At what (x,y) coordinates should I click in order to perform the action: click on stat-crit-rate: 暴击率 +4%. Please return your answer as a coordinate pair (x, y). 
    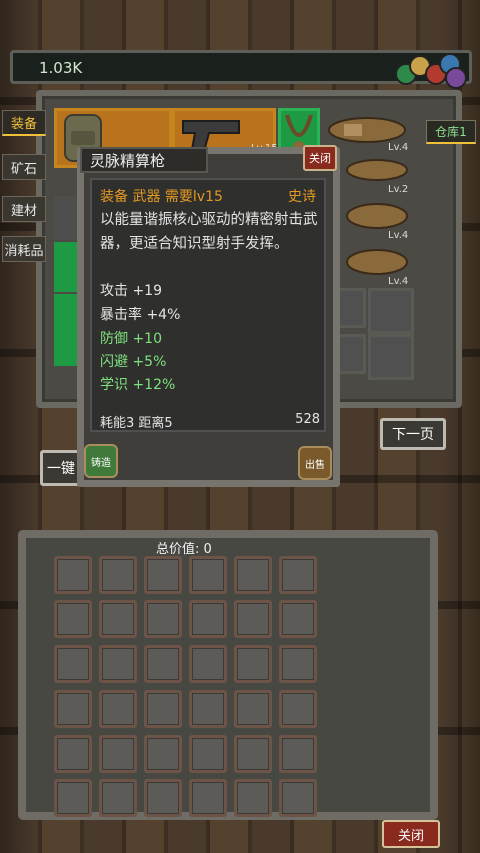
    Looking at the image, I should click on (140, 315).